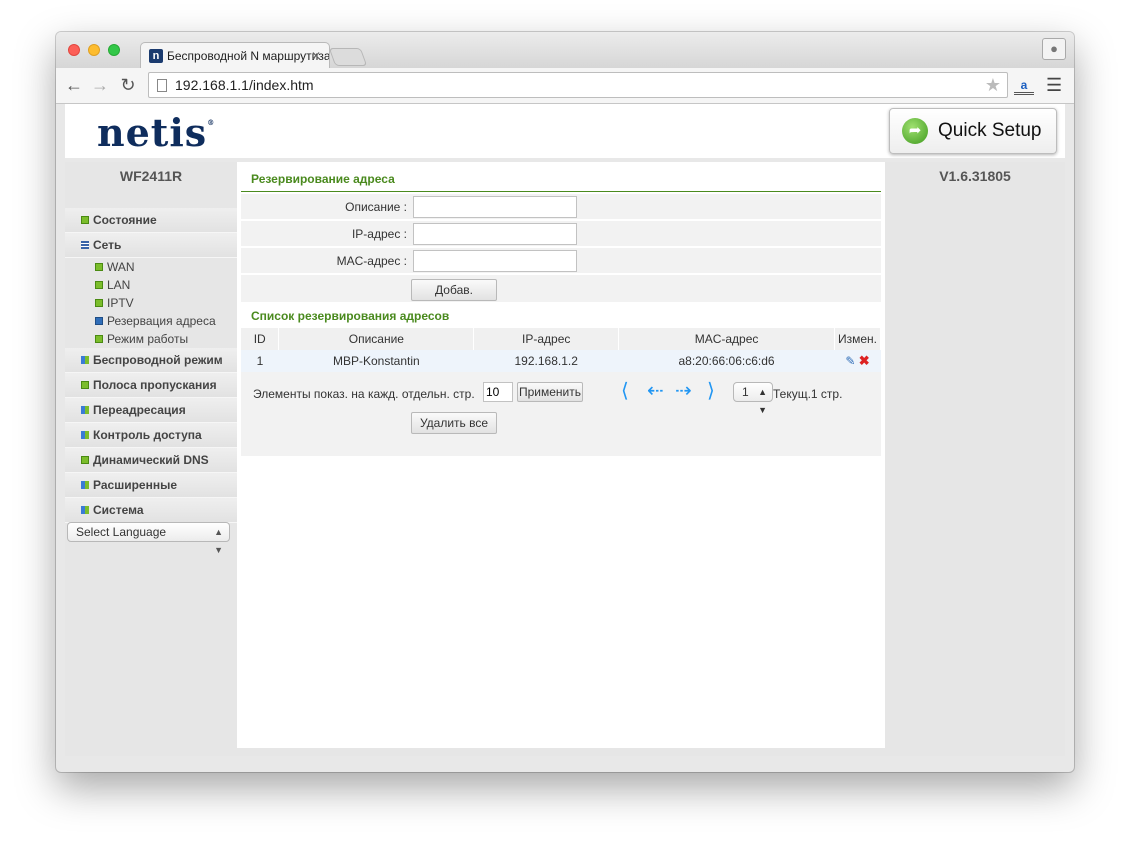  I want to click on last-page-chevron-icon: ⟩, so click(711, 391).